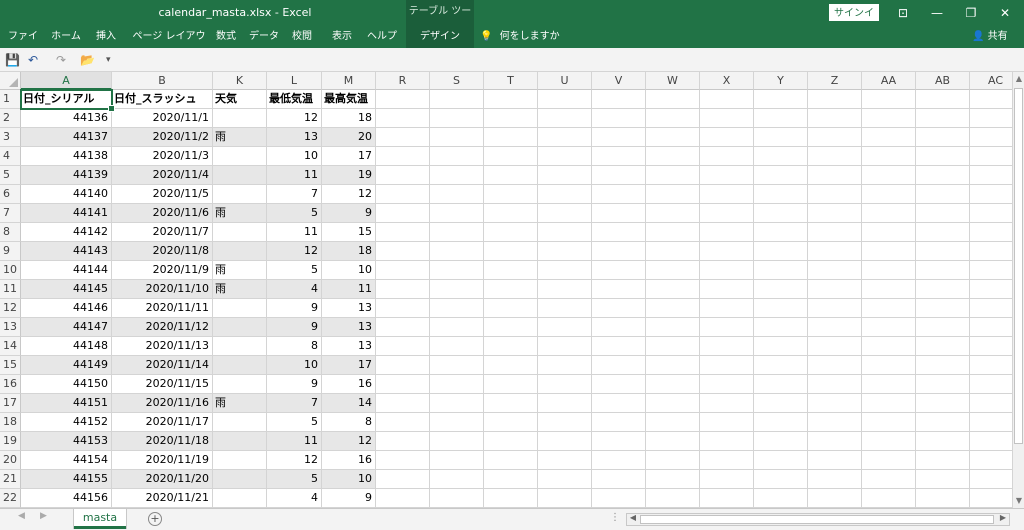 This screenshot has width=1024, height=530. What do you see at coordinates (511, 81) in the screenshot?
I see `column-header-t: T` at bounding box center [511, 81].